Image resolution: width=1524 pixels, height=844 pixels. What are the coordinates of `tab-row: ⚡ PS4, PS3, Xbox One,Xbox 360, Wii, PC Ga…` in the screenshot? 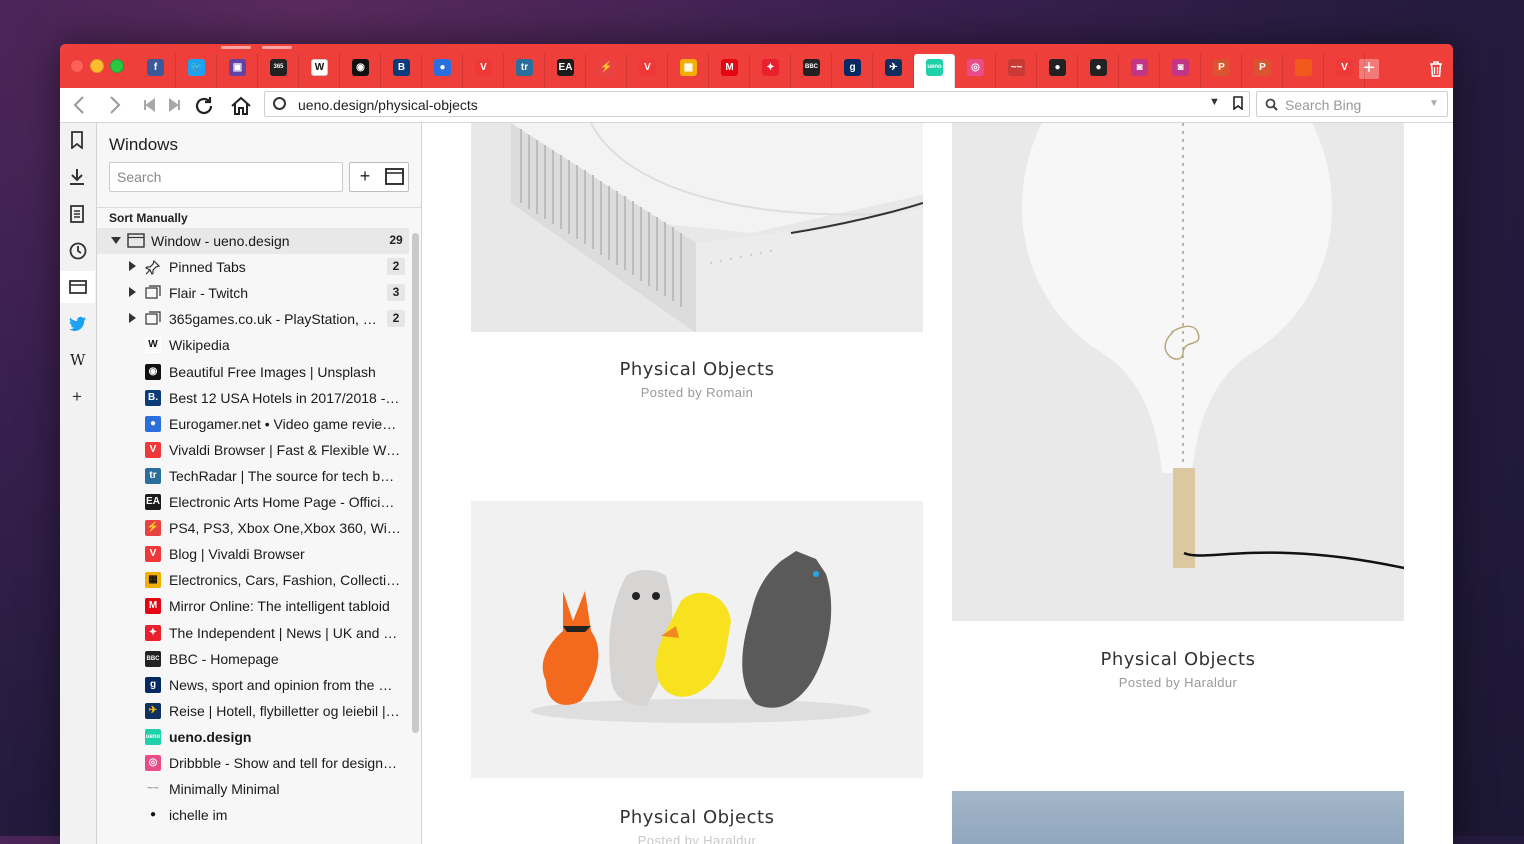 It's located at (253, 528).